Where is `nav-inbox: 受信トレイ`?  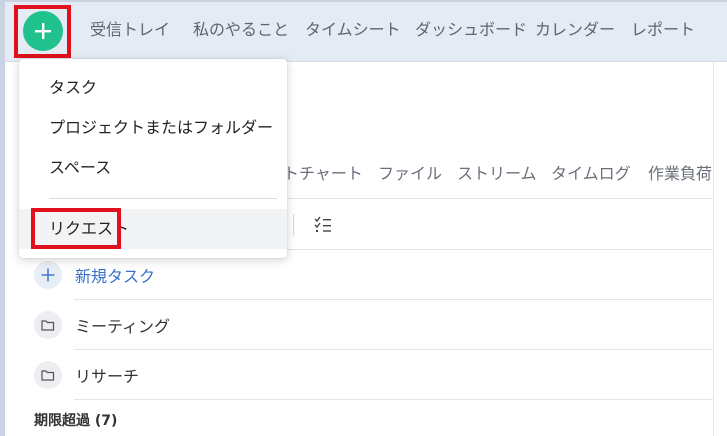
nav-inbox: 受信トレイ is located at coordinates (130, 30).